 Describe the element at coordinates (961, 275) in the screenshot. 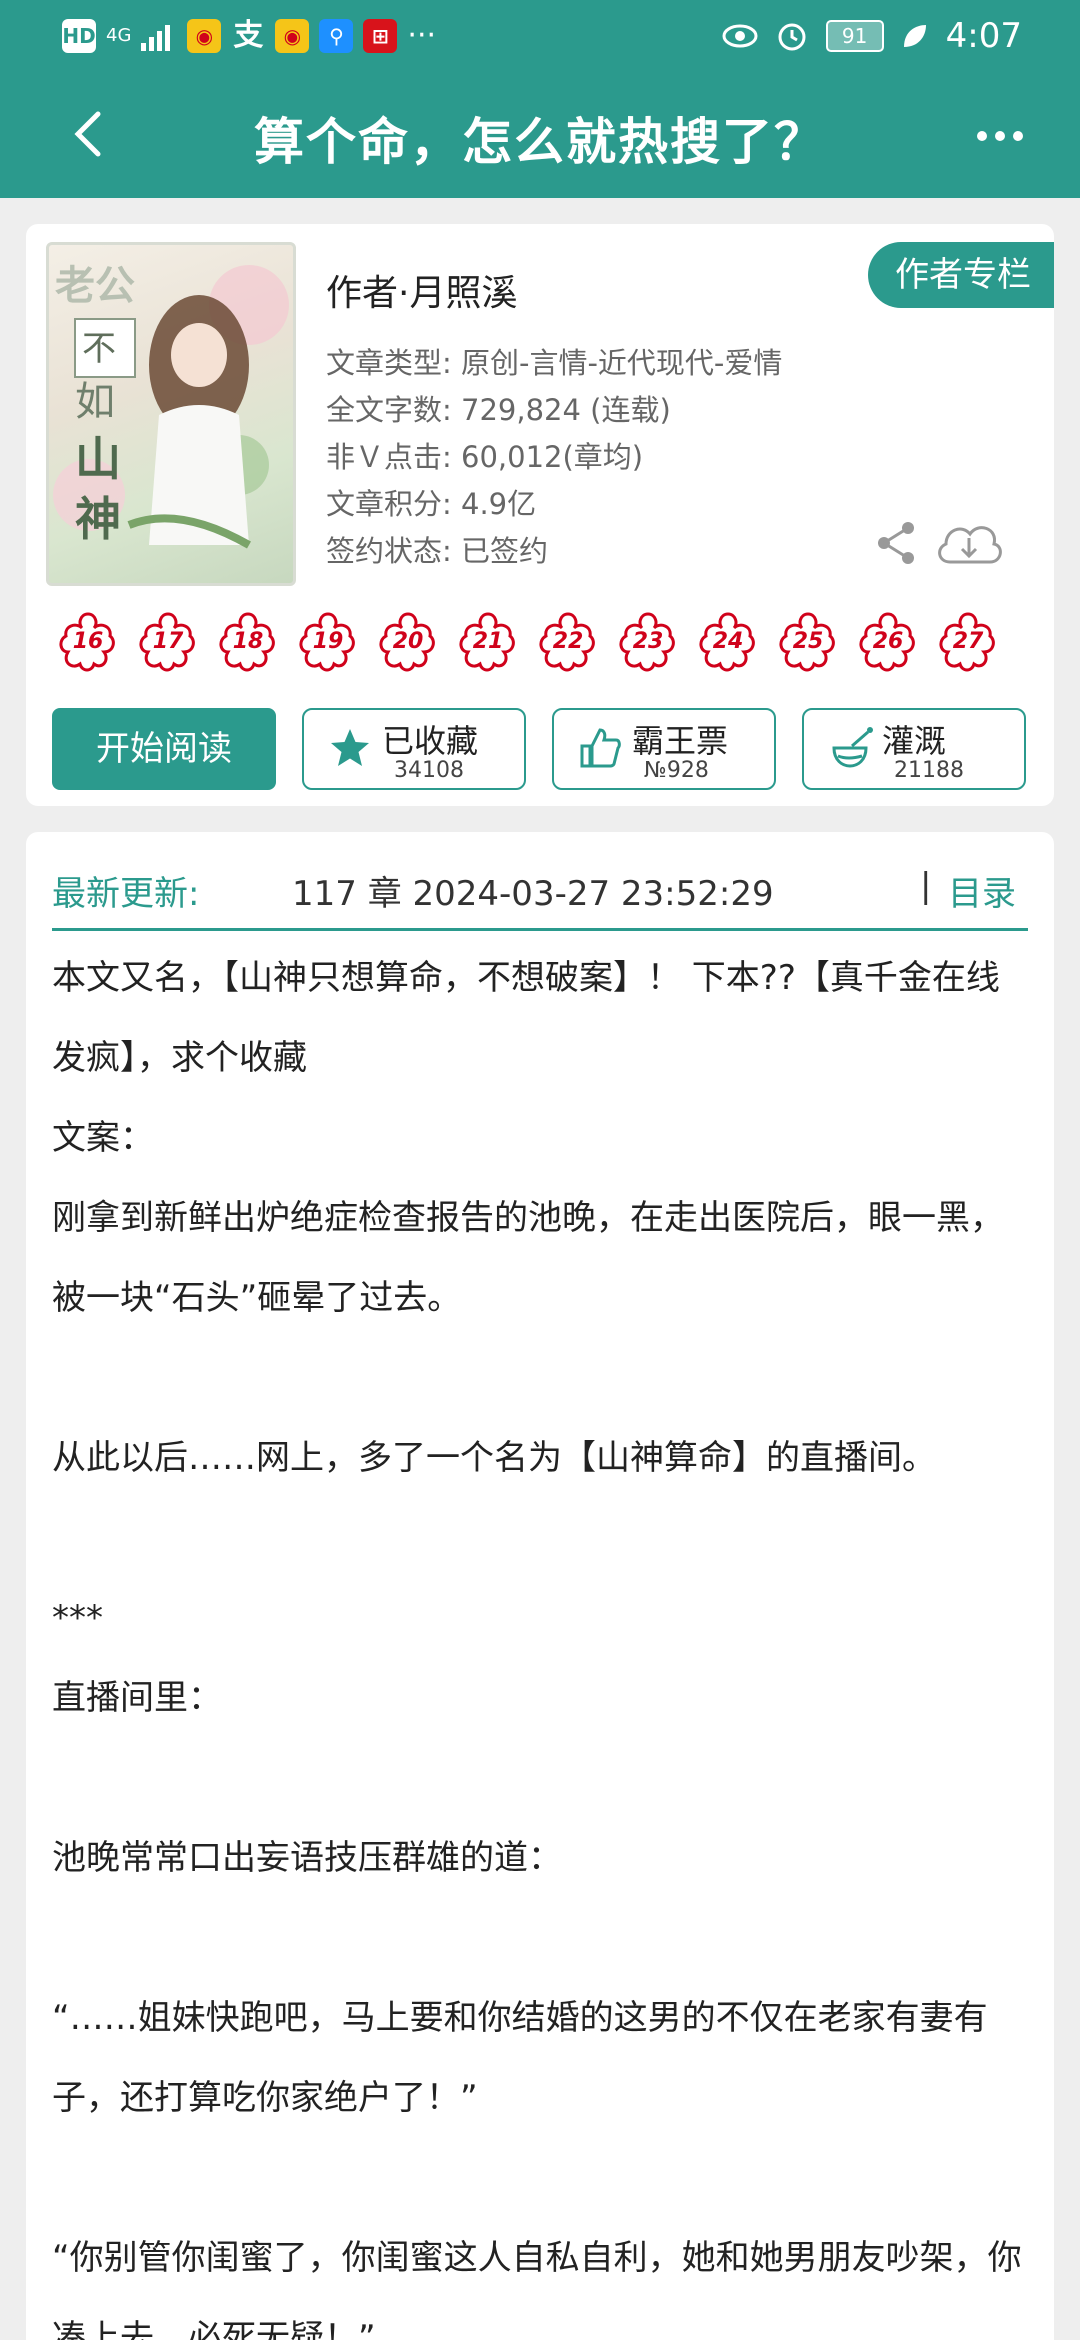

I see `author-column-button: 作者专栏` at that location.